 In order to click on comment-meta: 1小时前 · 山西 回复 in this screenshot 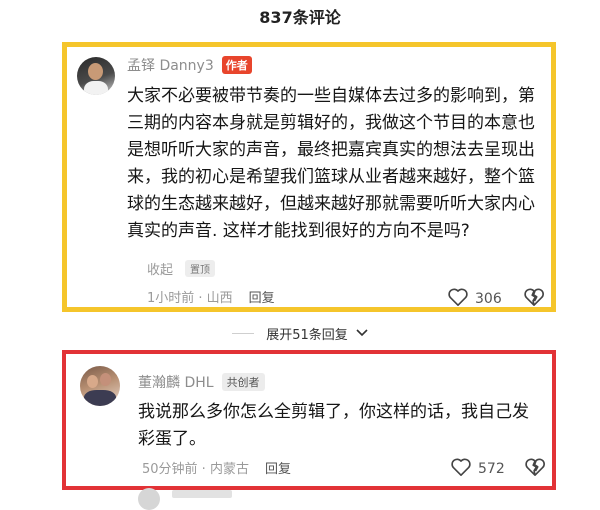, I will do `click(211, 296)`.